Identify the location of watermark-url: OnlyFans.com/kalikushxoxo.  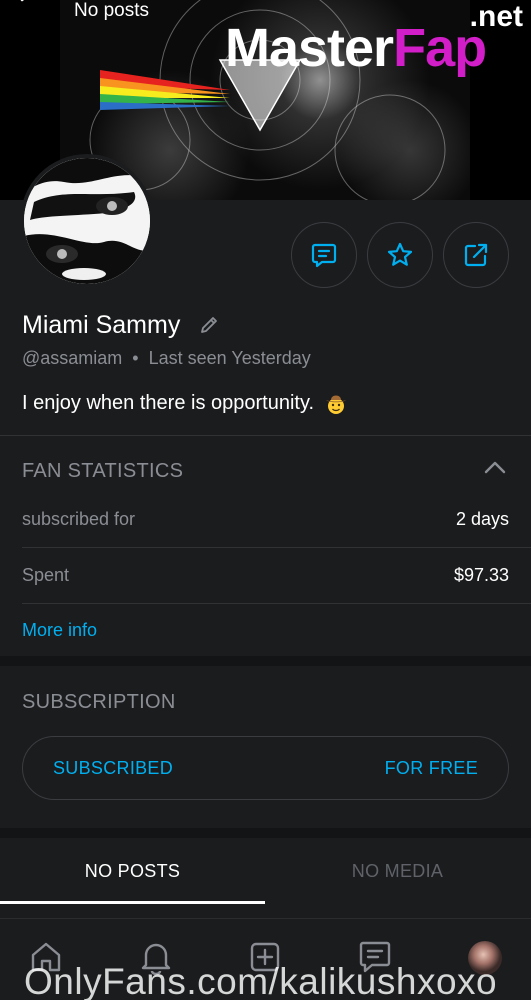
(261, 980).